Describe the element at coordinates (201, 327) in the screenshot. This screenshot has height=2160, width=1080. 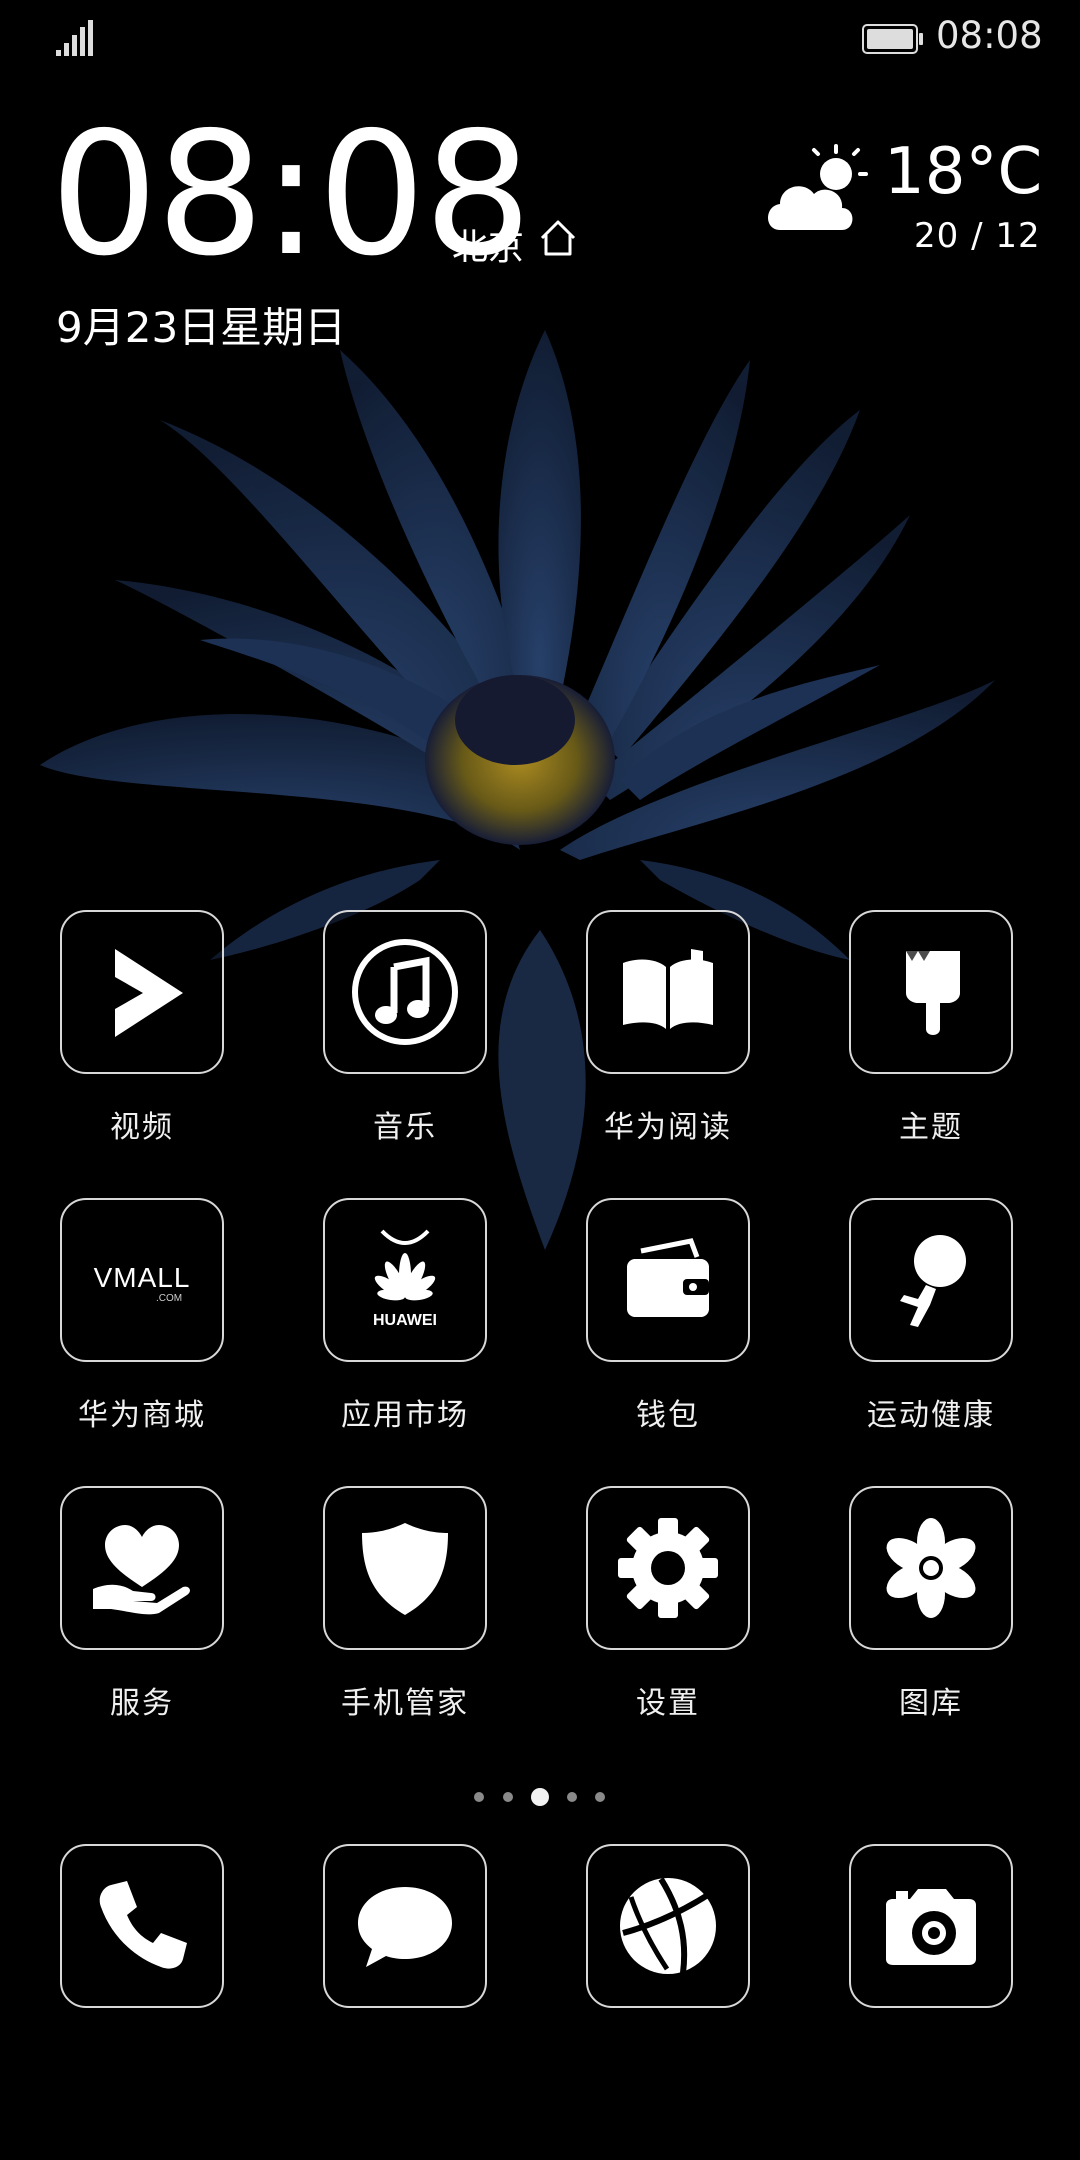
I see `clock-date: 9月23日星期日` at that location.